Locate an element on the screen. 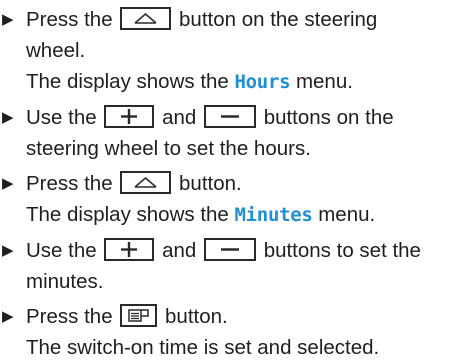  step-5-result: The switch-on time is set and selected. is located at coordinates (203, 347).